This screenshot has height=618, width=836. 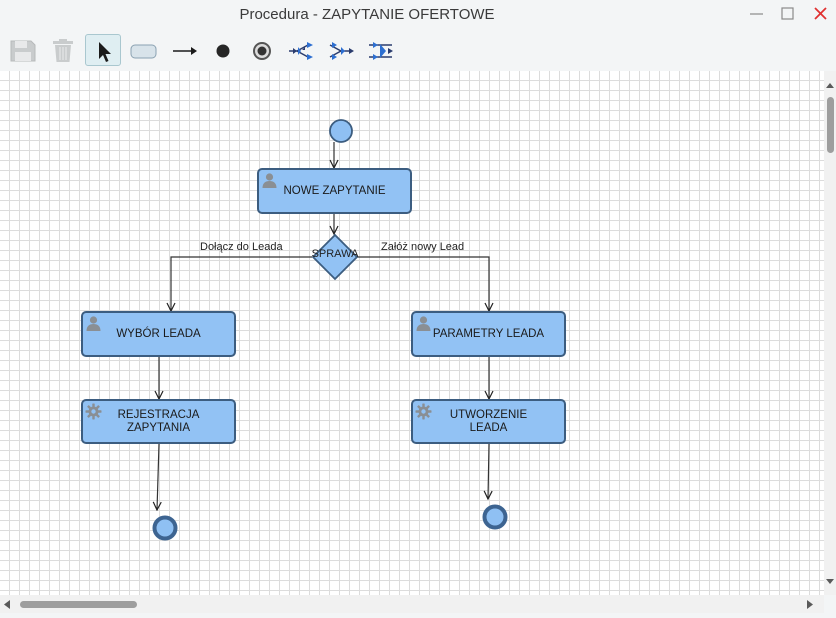 I want to click on rounded-rect-icon, so click(x=143, y=51).